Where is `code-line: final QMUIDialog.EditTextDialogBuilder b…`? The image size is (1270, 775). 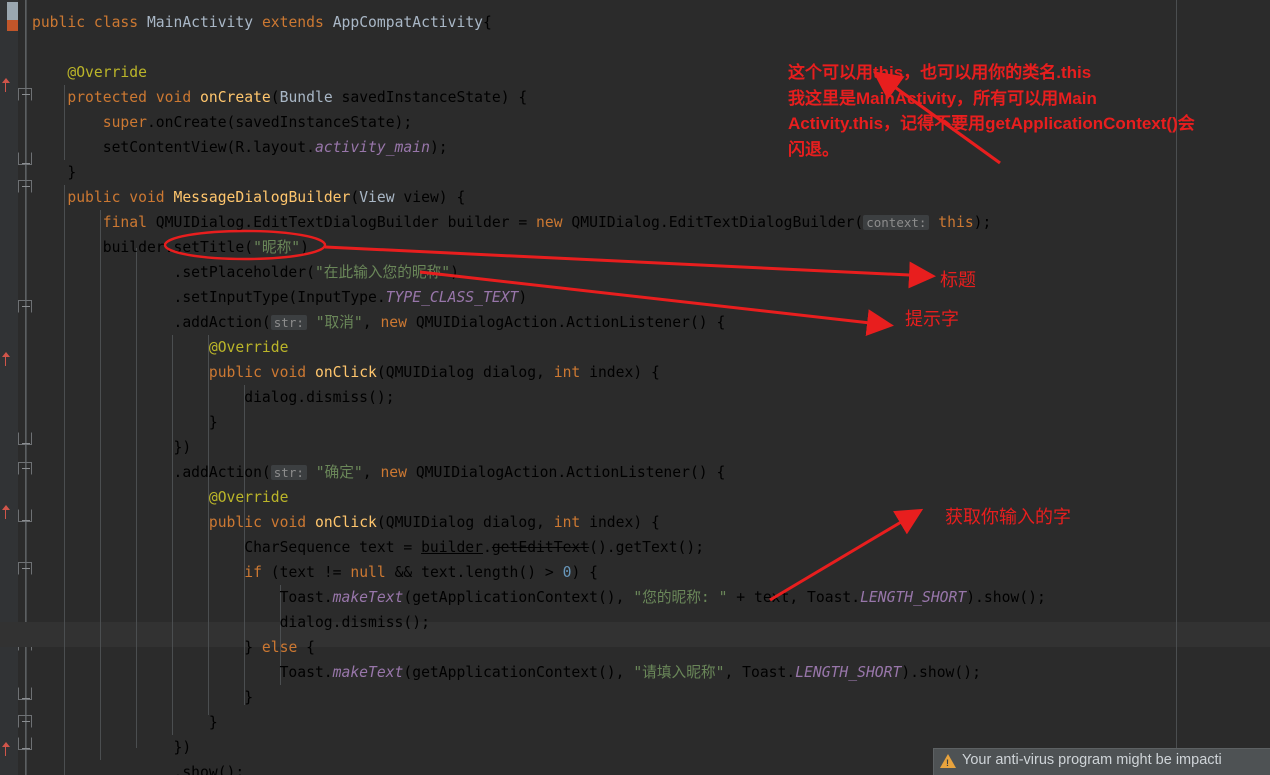 code-line: final QMUIDialog.EditTextDialogBuilder b… is located at coordinates (635, 222).